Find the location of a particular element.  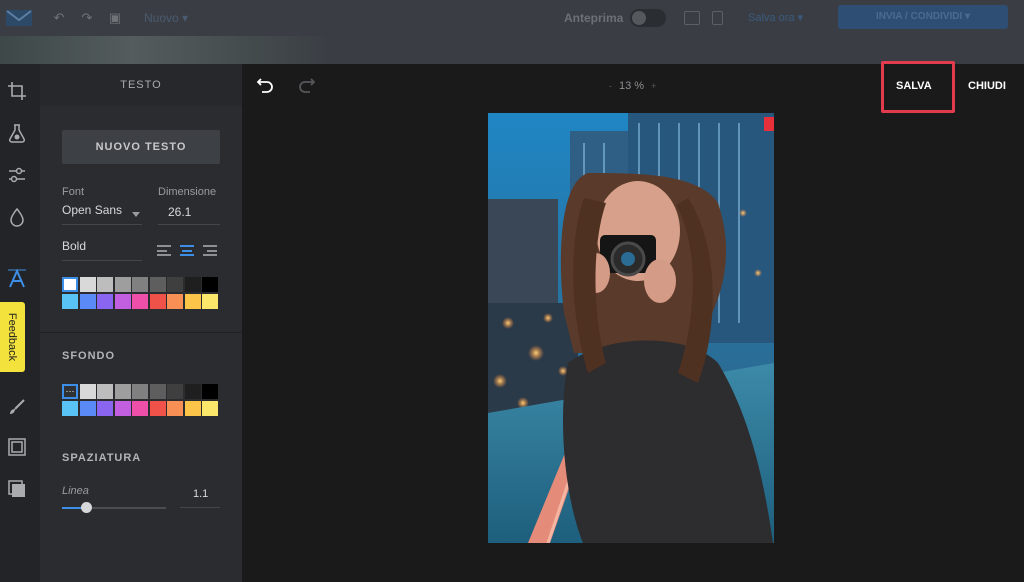

text-tool-icon is located at coordinates (17, 279).